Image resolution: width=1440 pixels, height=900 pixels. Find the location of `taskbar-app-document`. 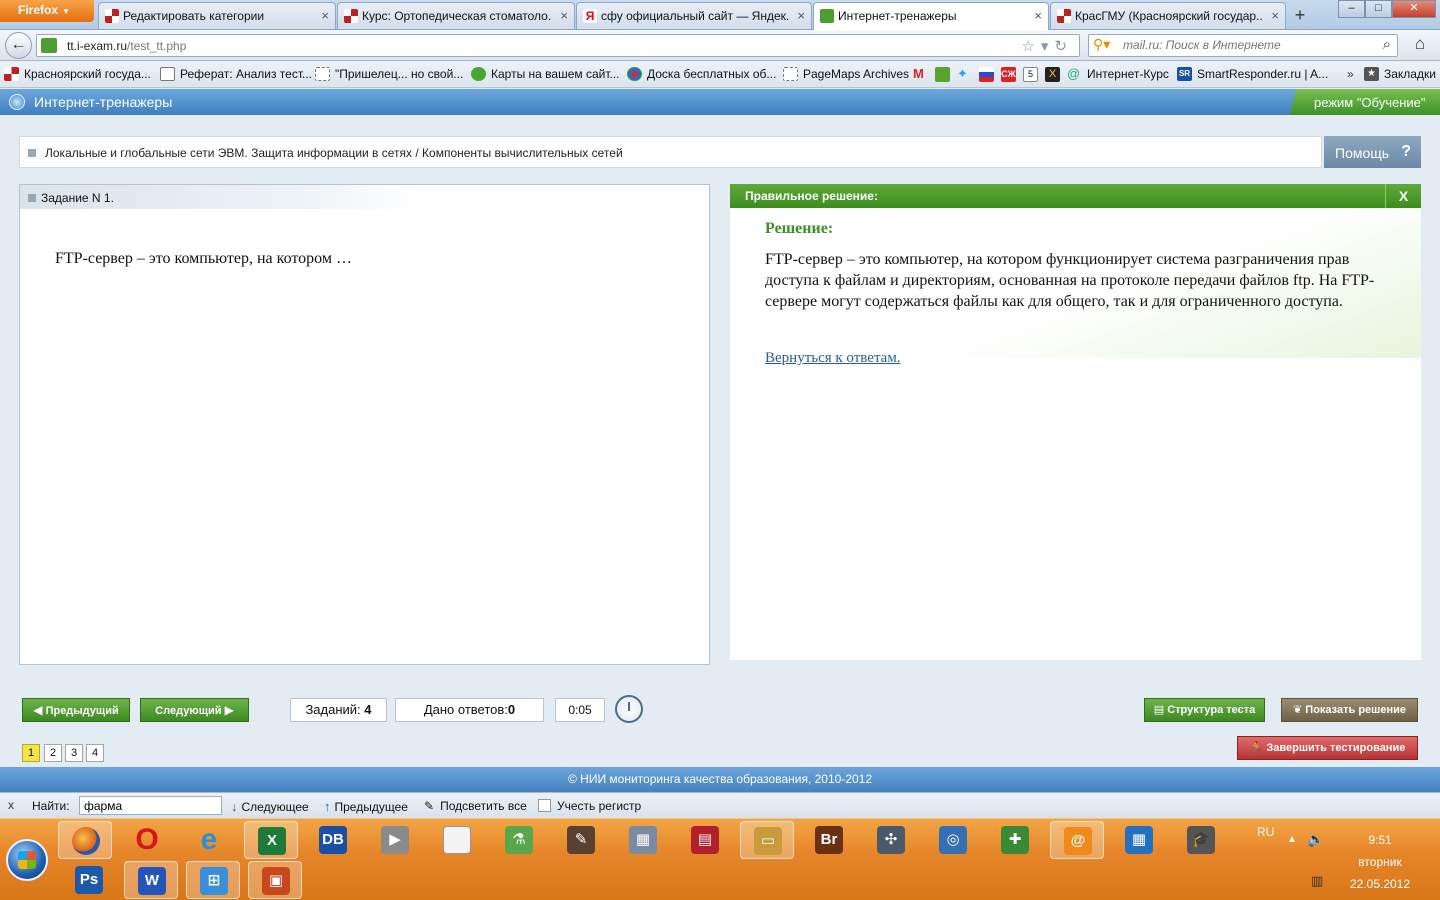

taskbar-app-document is located at coordinates (457, 840).